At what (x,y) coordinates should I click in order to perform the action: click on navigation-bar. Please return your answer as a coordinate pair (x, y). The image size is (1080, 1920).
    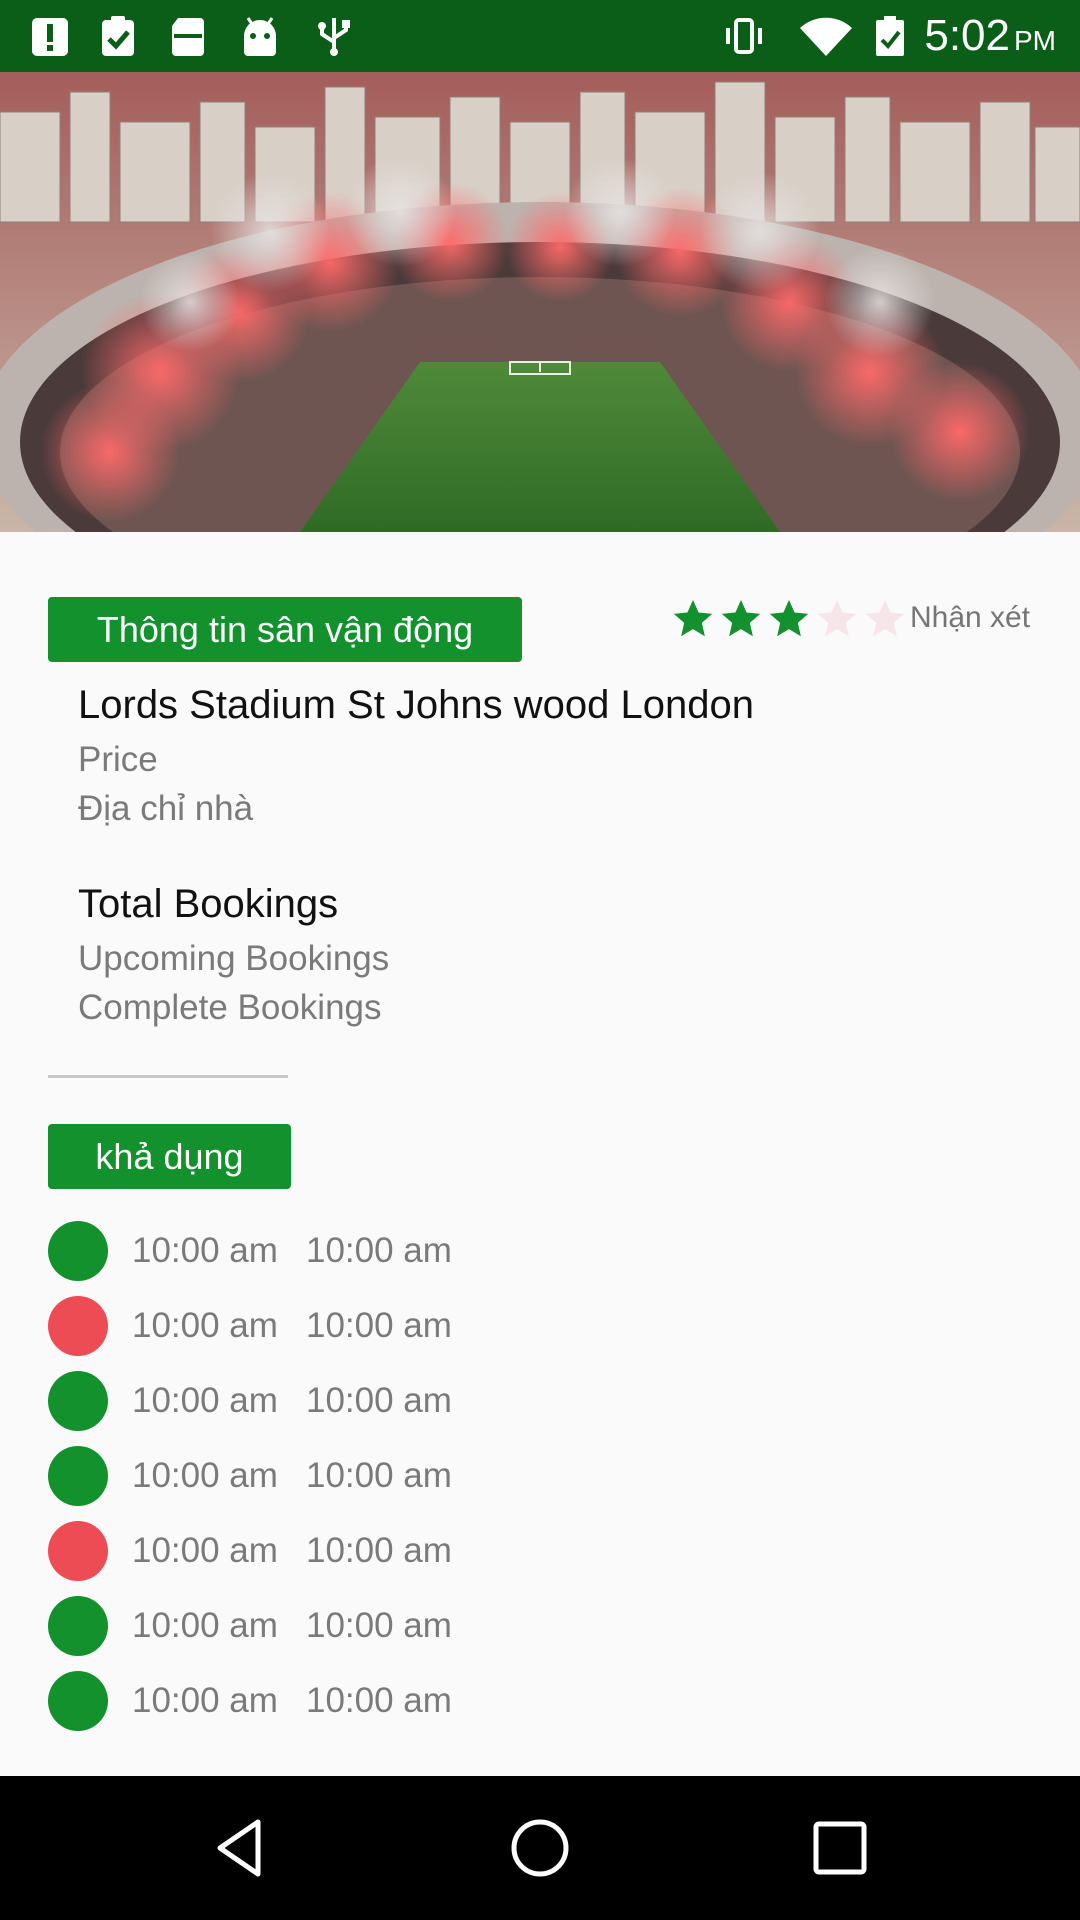
    Looking at the image, I should click on (540, 1848).